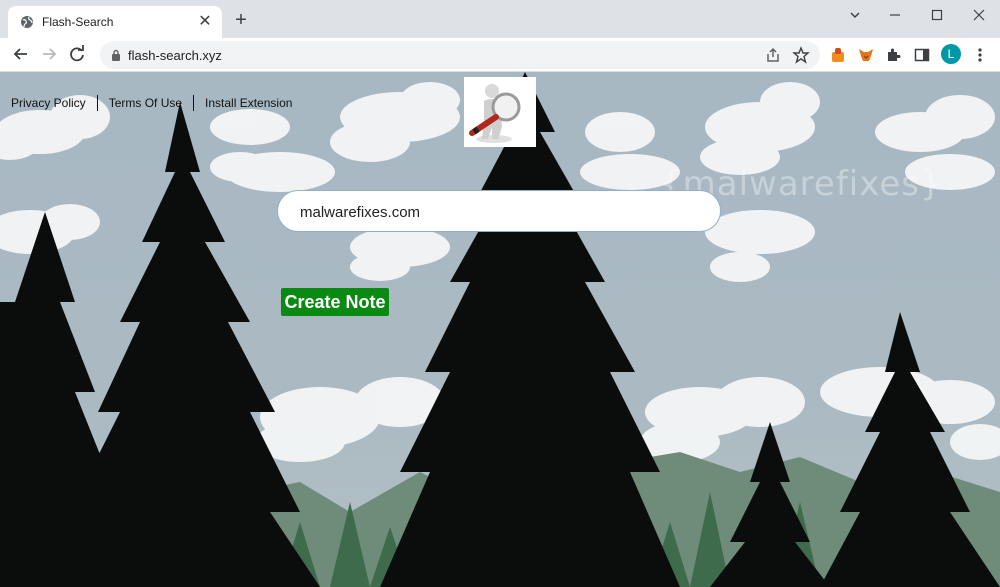 Image resolution: width=1000 pixels, height=587 pixels. What do you see at coordinates (866, 55) in the screenshot?
I see `metamask-fox-icon` at bounding box center [866, 55].